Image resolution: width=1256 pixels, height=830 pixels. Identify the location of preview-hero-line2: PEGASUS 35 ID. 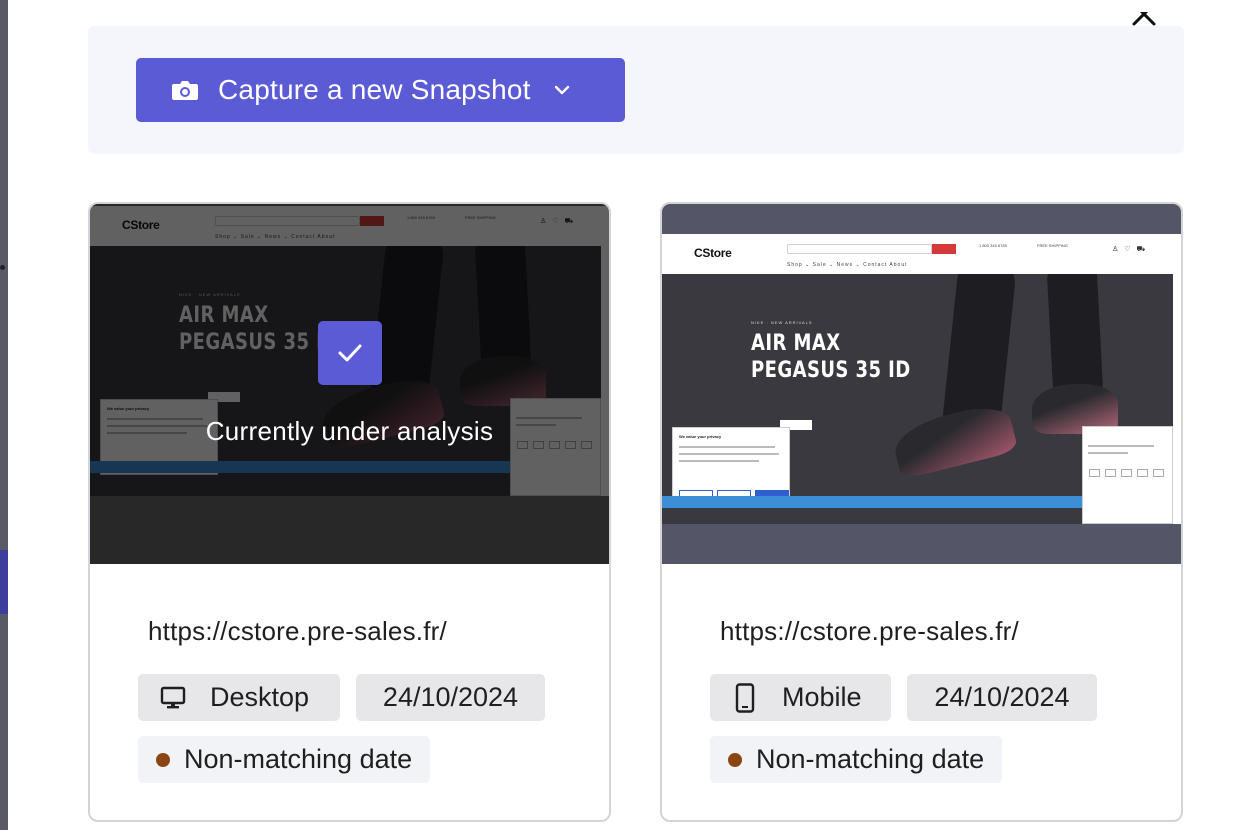
(831, 370).